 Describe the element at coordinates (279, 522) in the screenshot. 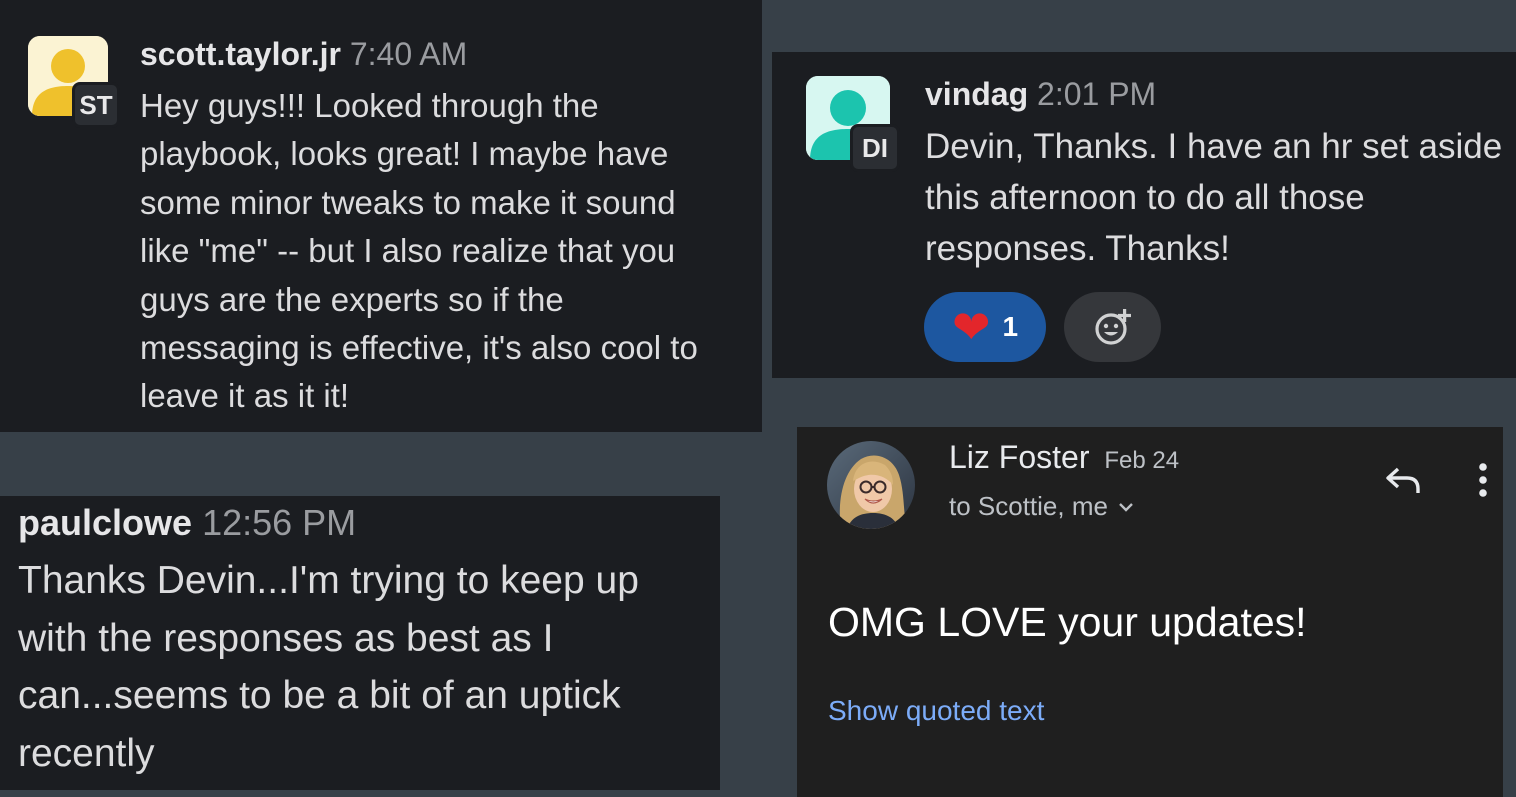

I see `timestamp: 12:56 PM` at that location.